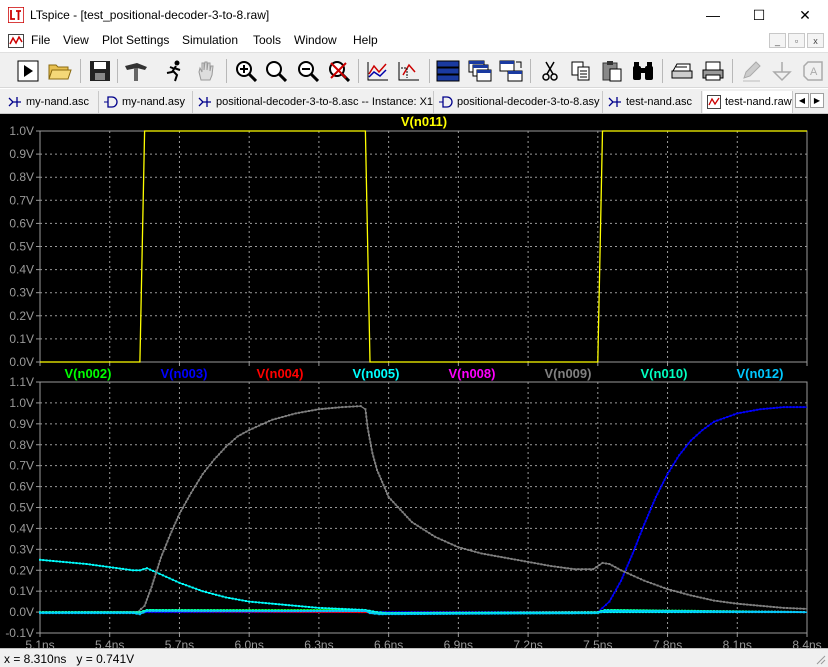 This screenshot has height=667, width=828. What do you see at coordinates (782, 71) in the screenshot?
I see `ground-icon` at bounding box center [782, 71].